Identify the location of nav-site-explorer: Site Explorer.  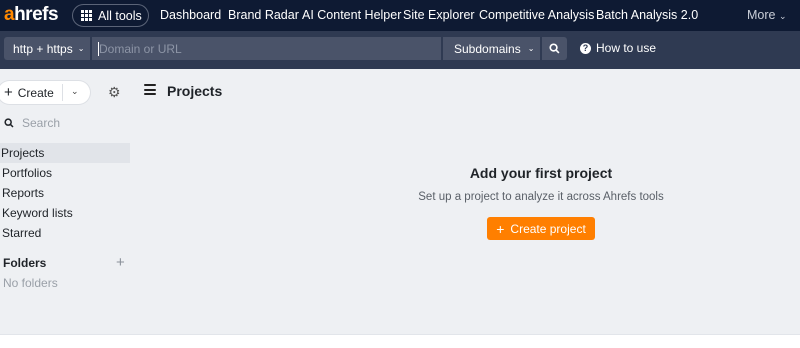
(439, 15).